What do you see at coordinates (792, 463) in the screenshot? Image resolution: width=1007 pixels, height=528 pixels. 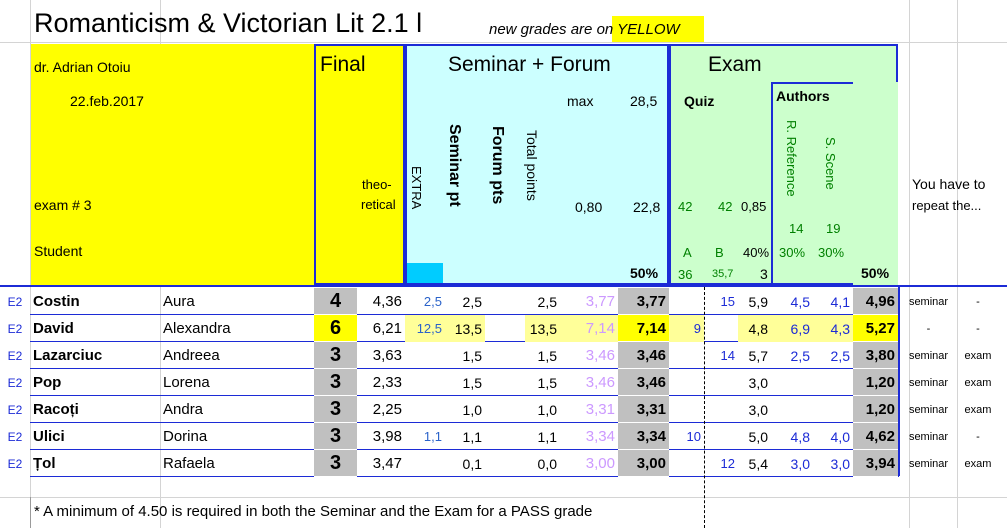 I see `cell-rr: 3,0` at bounding box center [792, 463].